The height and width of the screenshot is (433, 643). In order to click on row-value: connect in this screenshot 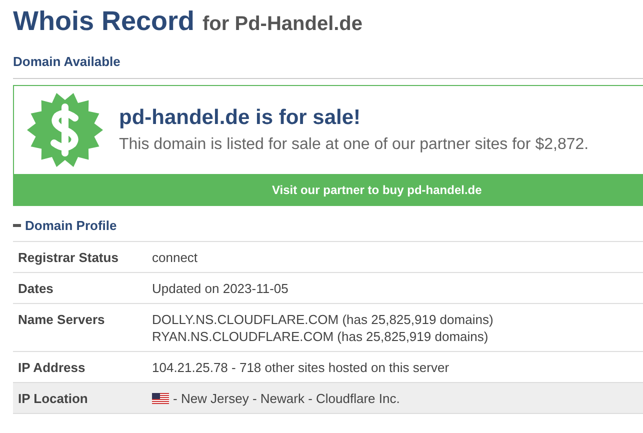, I will do `click(175, 257)`.